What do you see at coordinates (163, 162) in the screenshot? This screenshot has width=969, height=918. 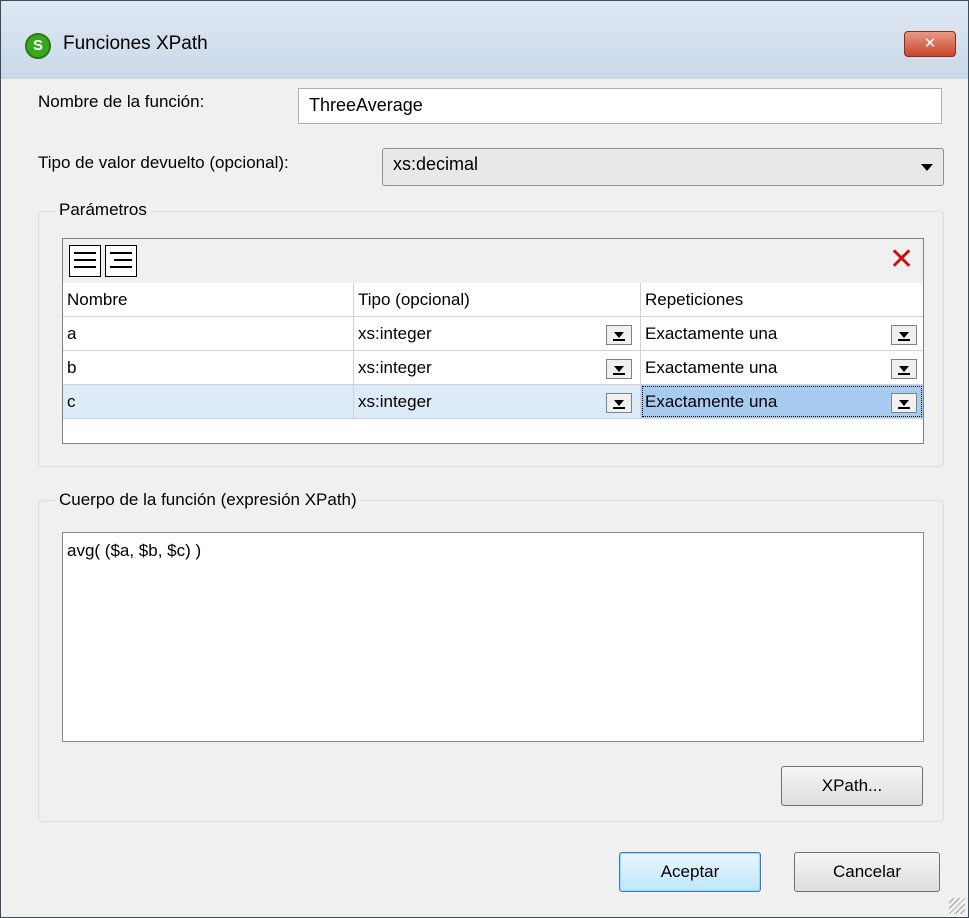 I see `return-type-label: Tipo de valor devuelto (opcional):` at bounding box center [163, 162].